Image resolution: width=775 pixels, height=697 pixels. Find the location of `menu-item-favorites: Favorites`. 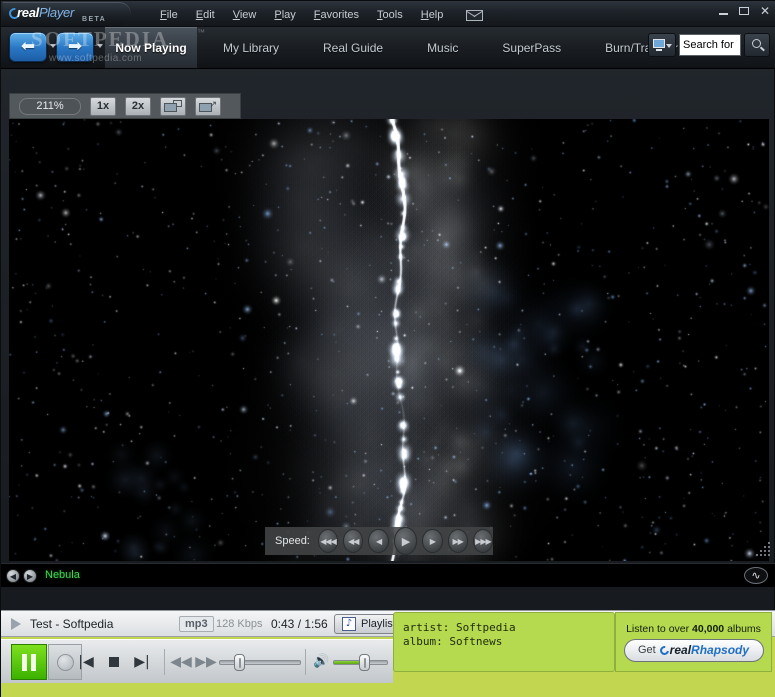

menu-item-favorites: Favorites is located at coordinates (336, 15).